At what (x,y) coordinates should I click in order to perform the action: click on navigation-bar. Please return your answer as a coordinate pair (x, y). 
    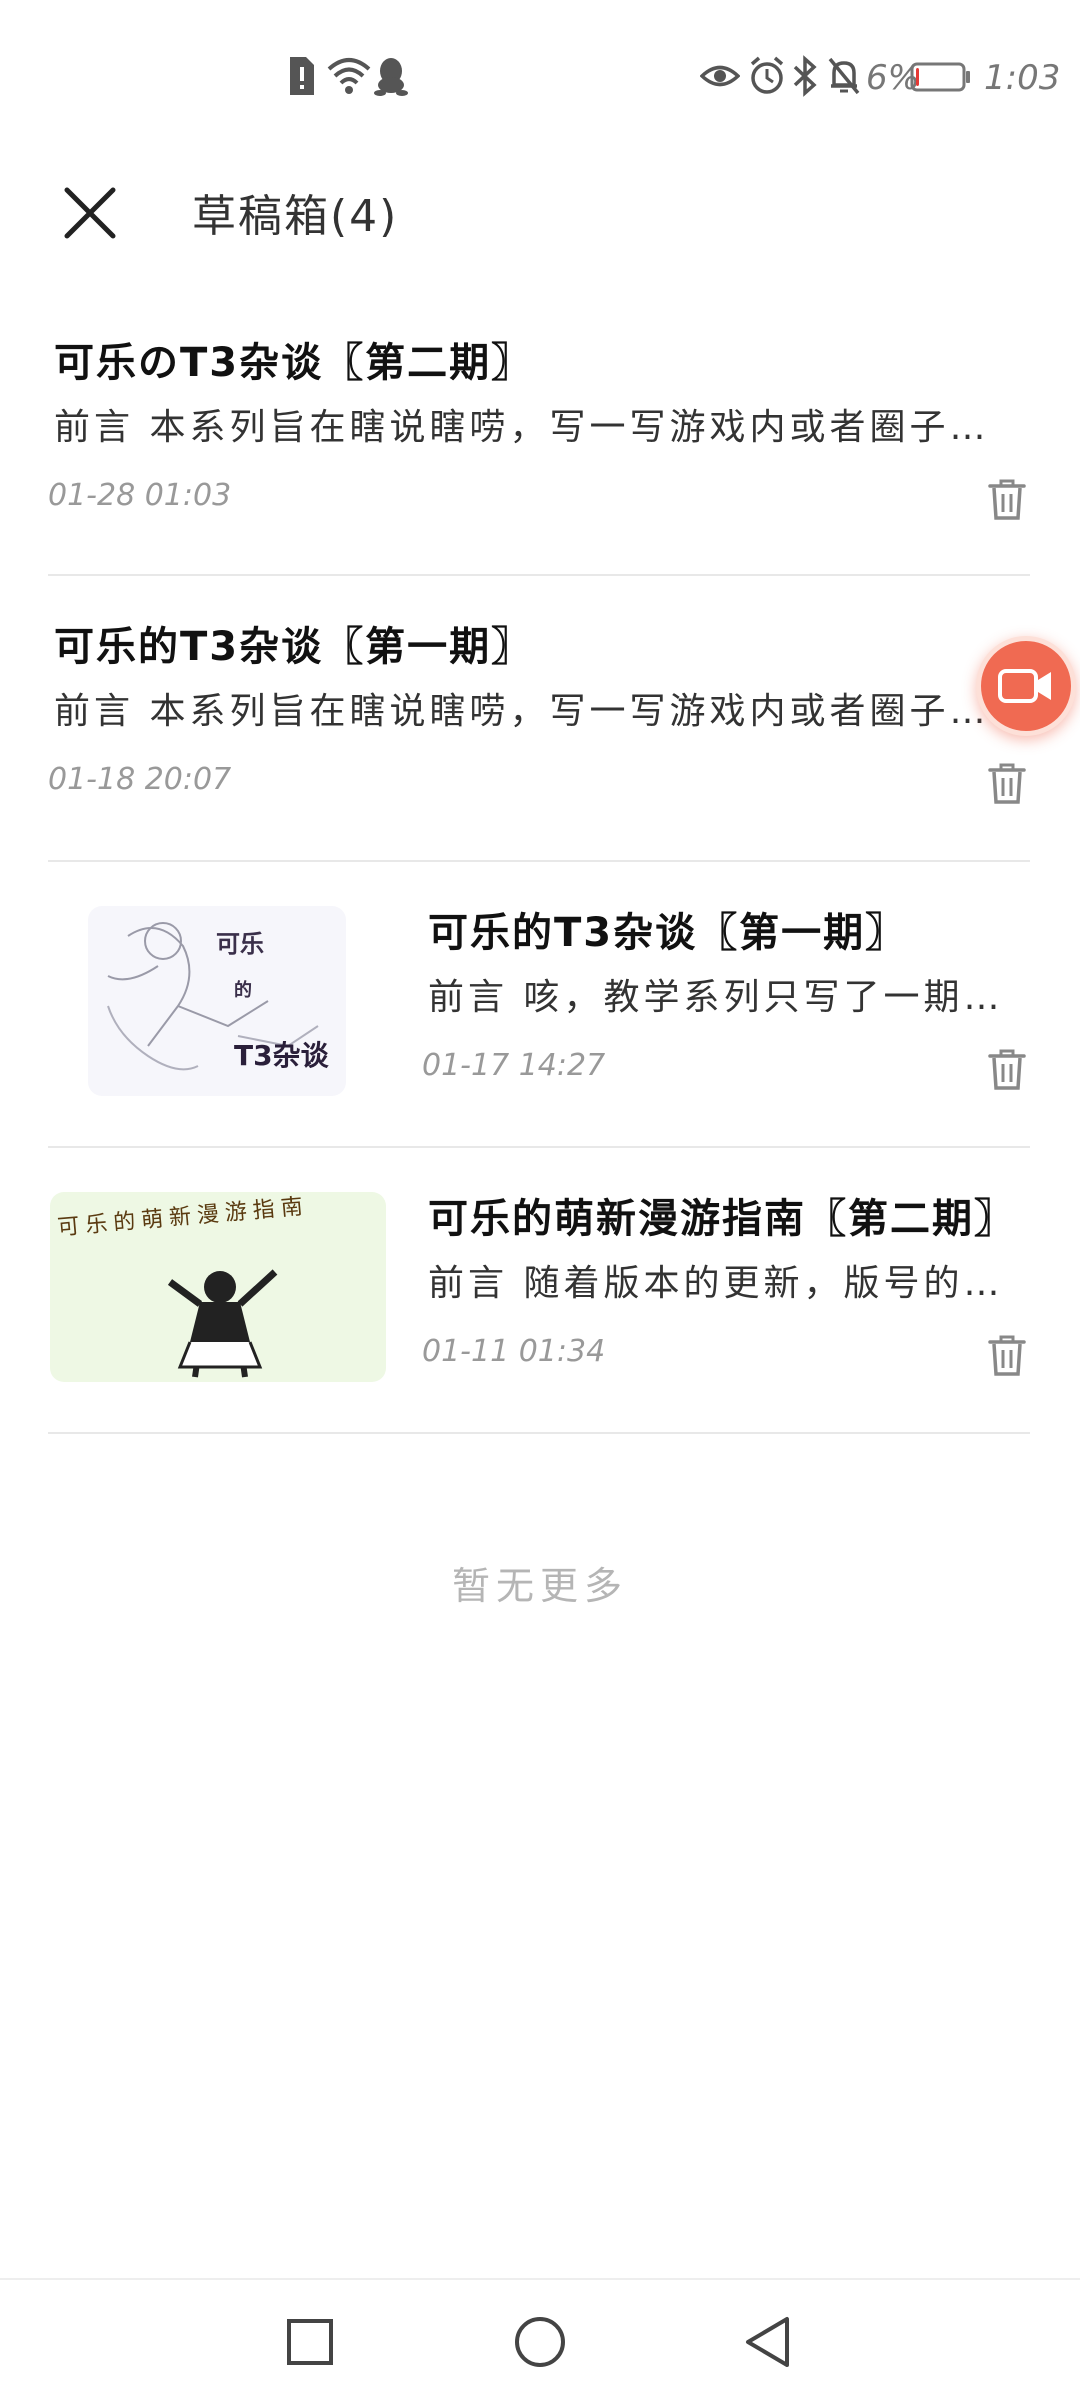
    Looking at the image, I should click on (540, 2339).